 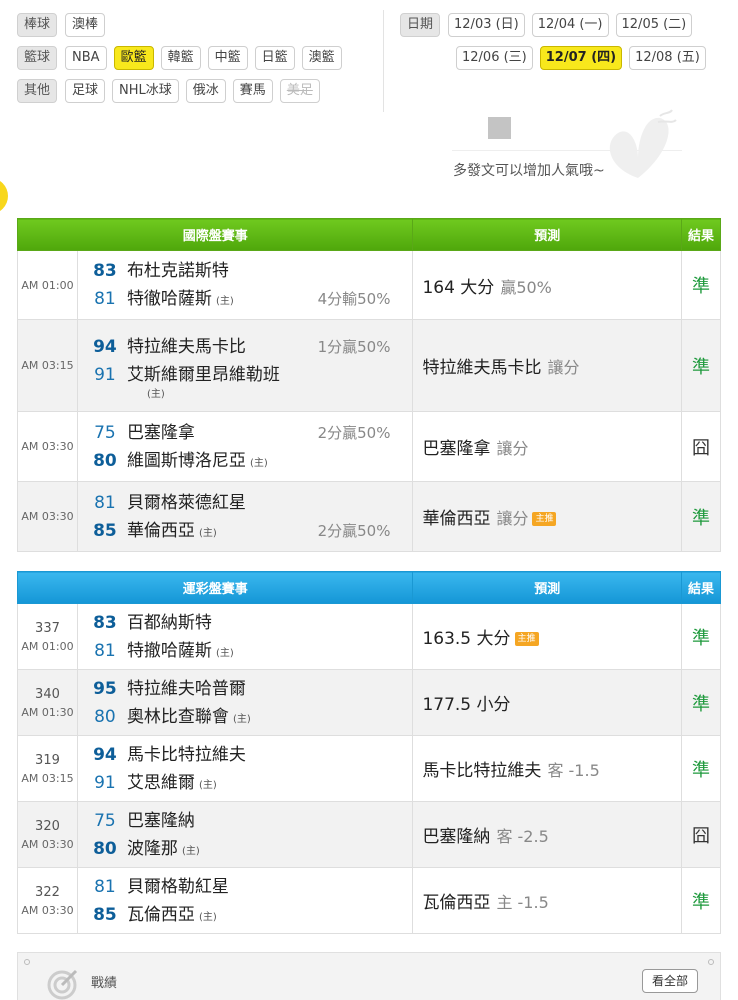 What do you see at coordinates (105, 432) in the screenshot?
I see `team-score: 75` at bounding box center [105, 432].